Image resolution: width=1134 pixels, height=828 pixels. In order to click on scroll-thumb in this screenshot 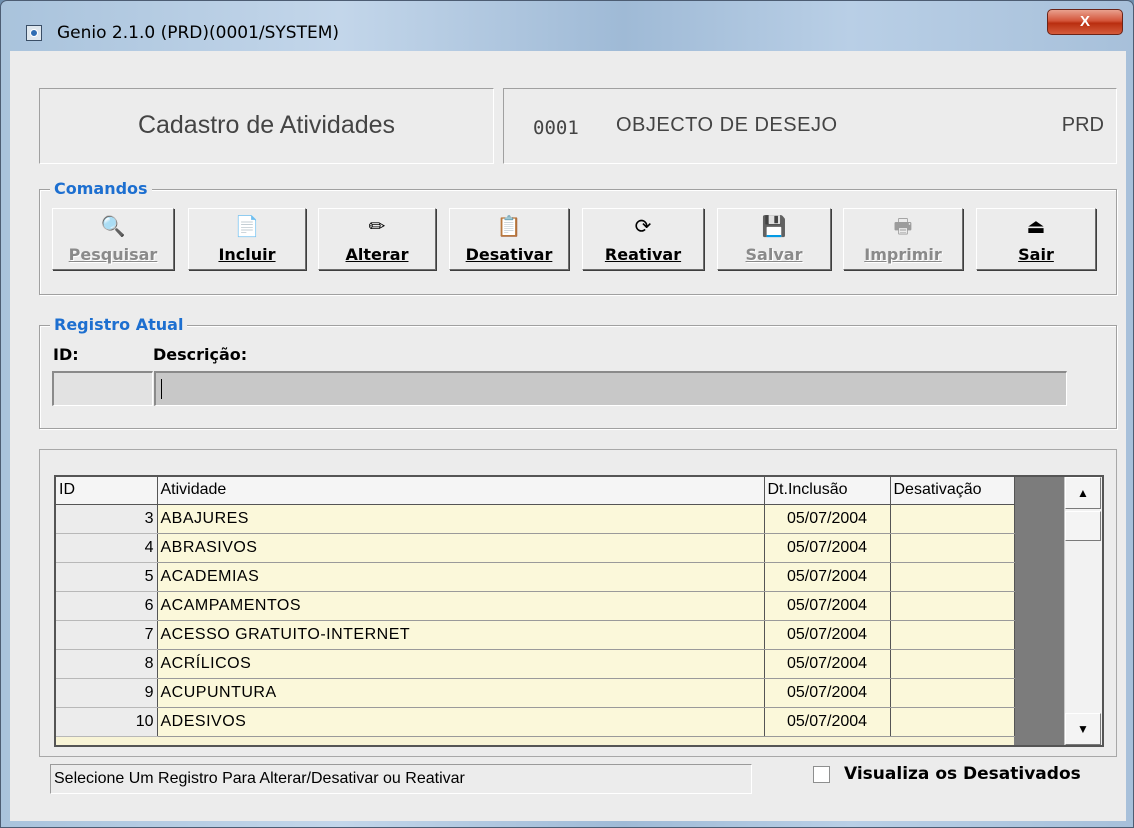, I will do `click(1083, 526)`.